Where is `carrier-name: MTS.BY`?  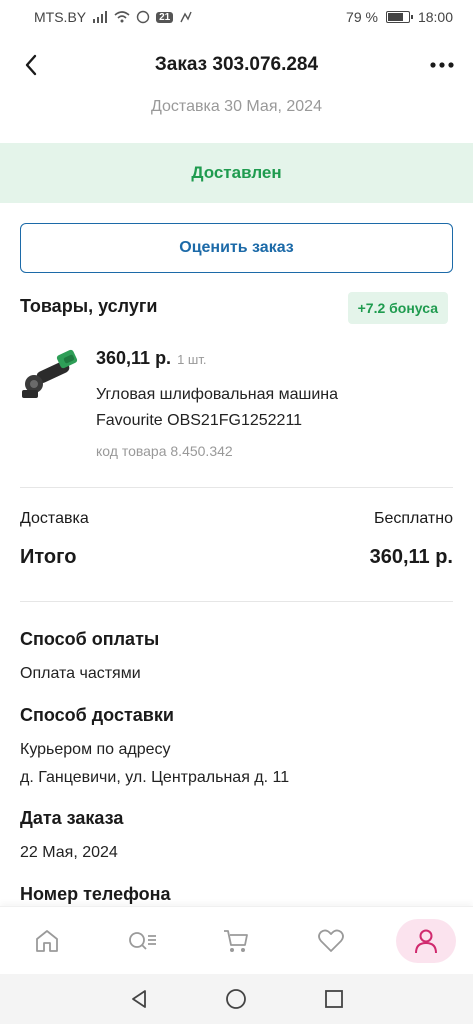 carrier-name: MTS.BY is located at coordinates (60, 17).